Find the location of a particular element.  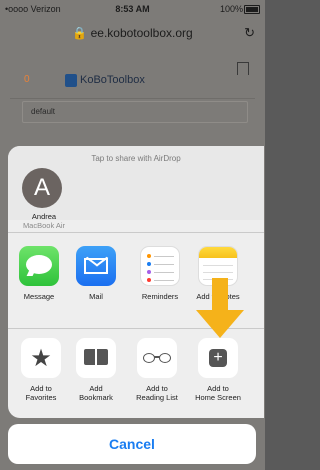

glasses-icon is located at coordinates (157, 358).